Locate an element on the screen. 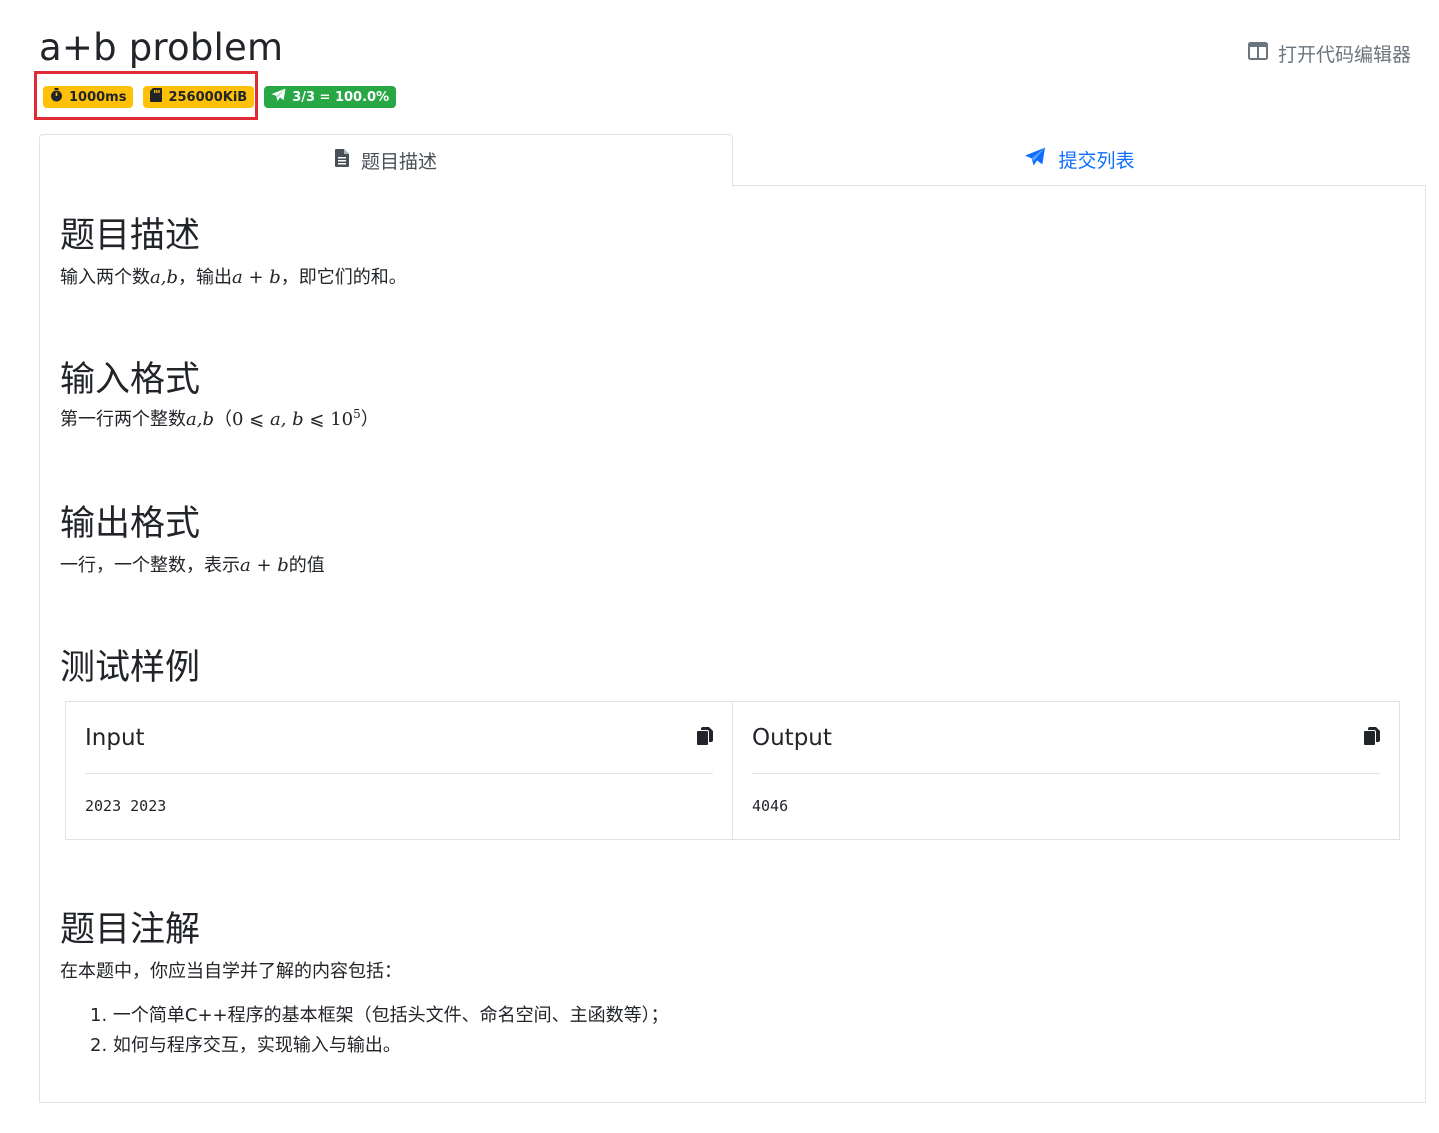 The width and height of the screenshot is (1439, 1133). open-editor-link: 打开代码编辑器 is located at coordinates (1329, 53).